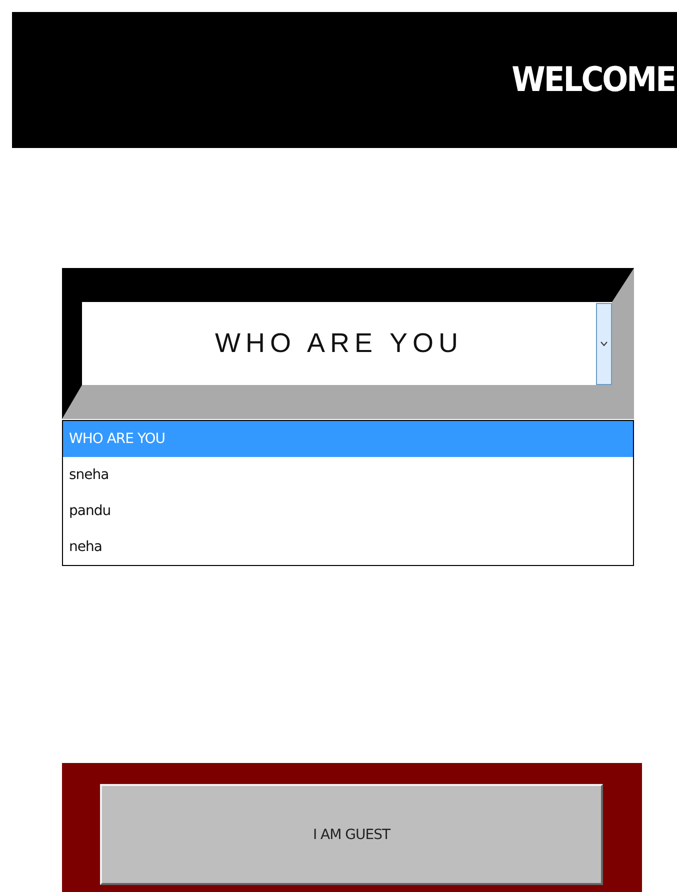 The image size is (677, 892). I want to click on guest-button: I AM GUEST, so click(351, 834).